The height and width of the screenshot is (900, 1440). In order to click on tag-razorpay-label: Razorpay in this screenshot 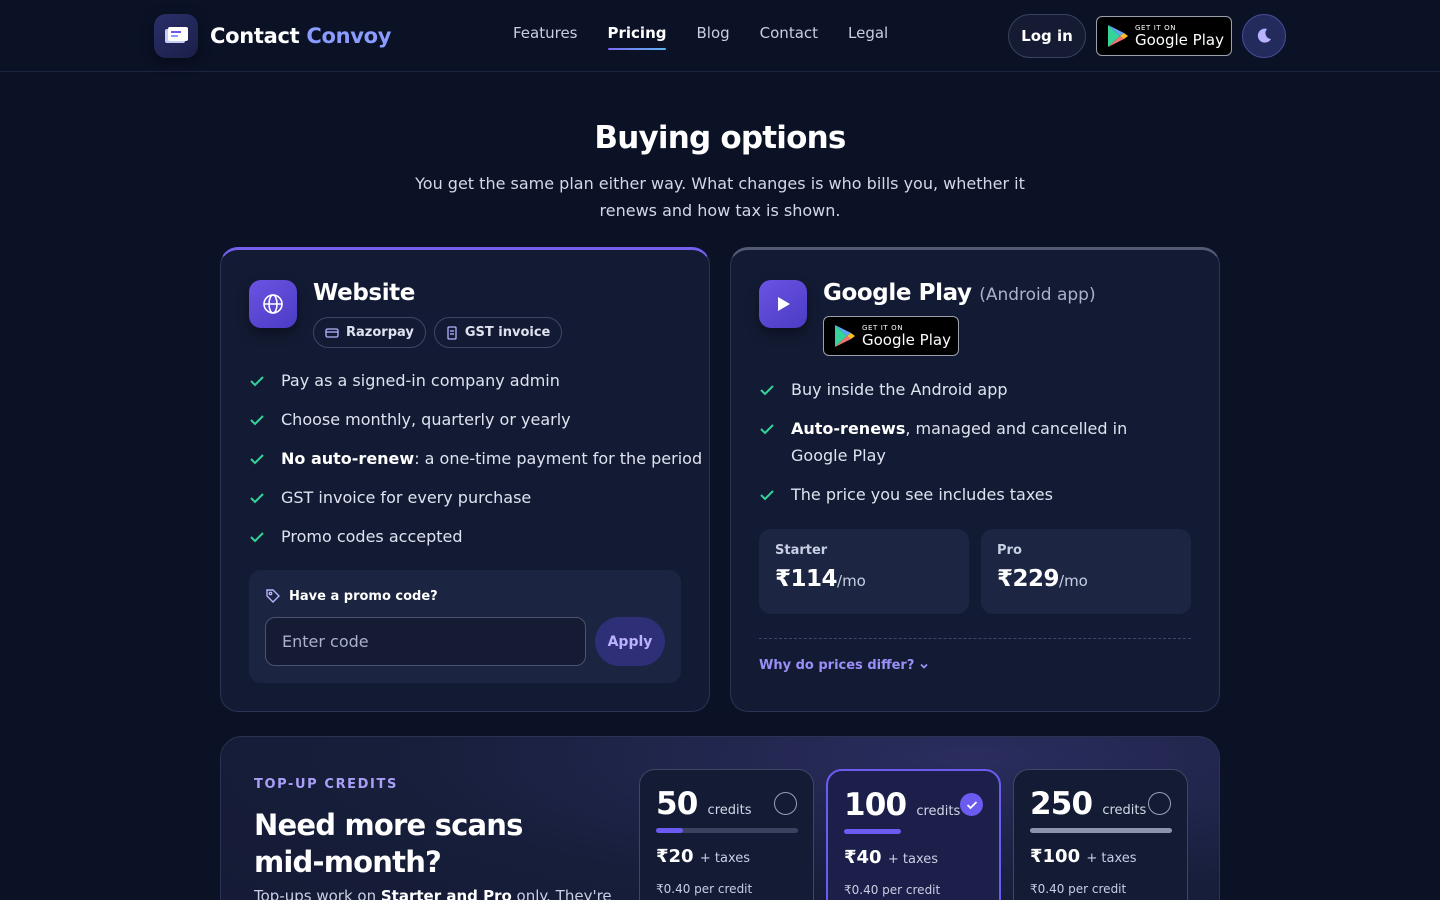, I will do `click(380, 332)`.